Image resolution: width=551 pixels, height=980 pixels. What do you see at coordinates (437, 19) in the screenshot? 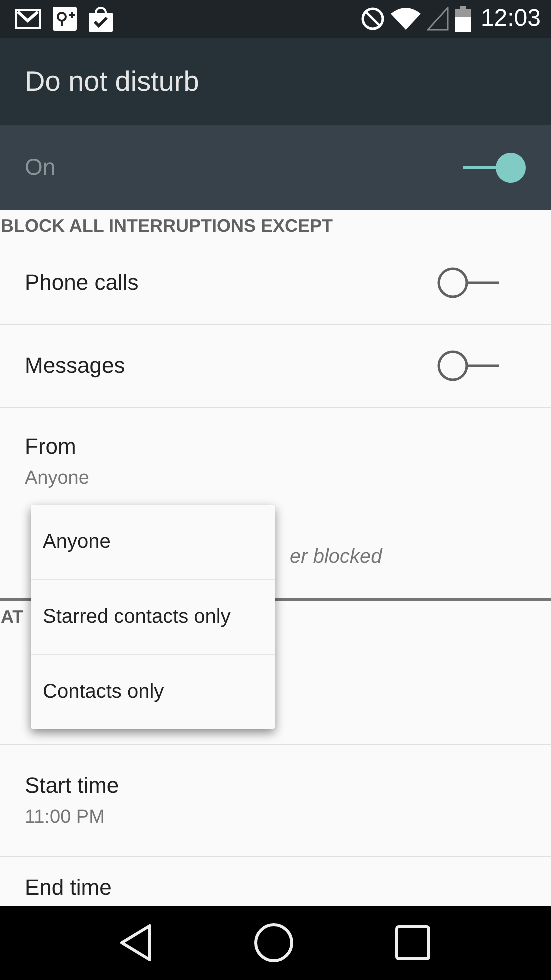
I see `signal-icon` at bounding box center [437, 19].